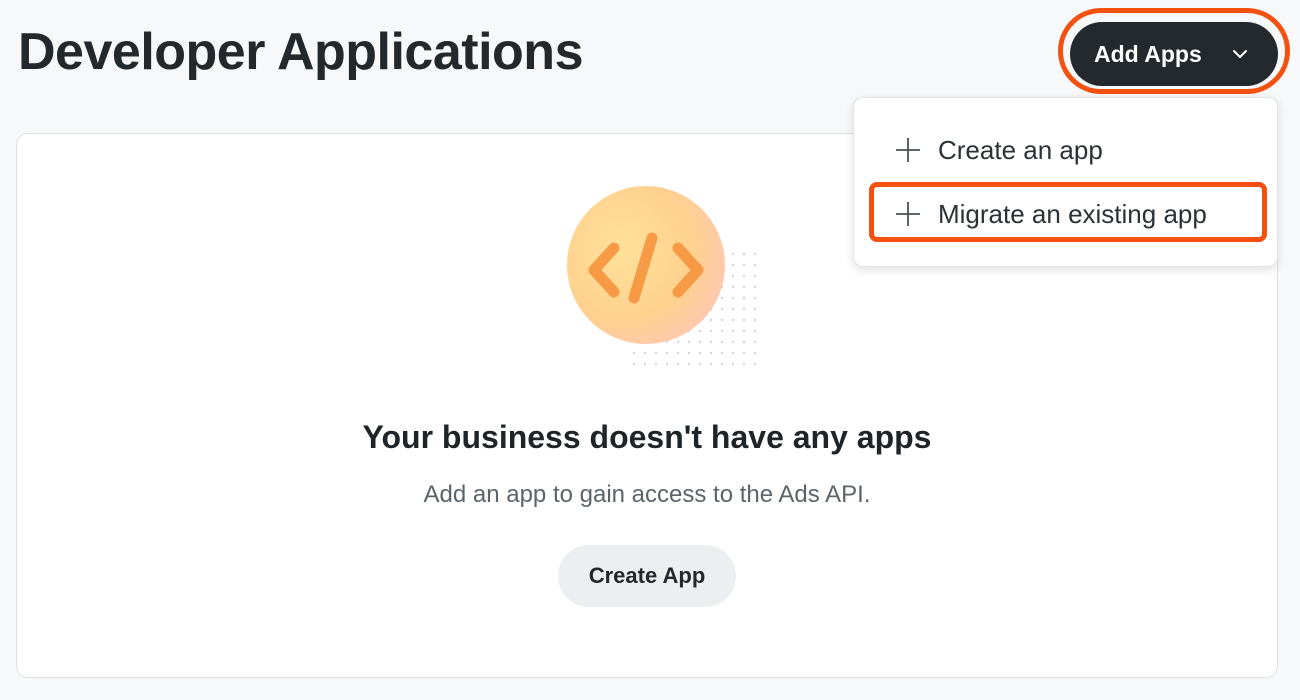 The height and width of the screenshot is (700, 1300). I want to click on menu-item-label: Create an app, so click(1020, 149).